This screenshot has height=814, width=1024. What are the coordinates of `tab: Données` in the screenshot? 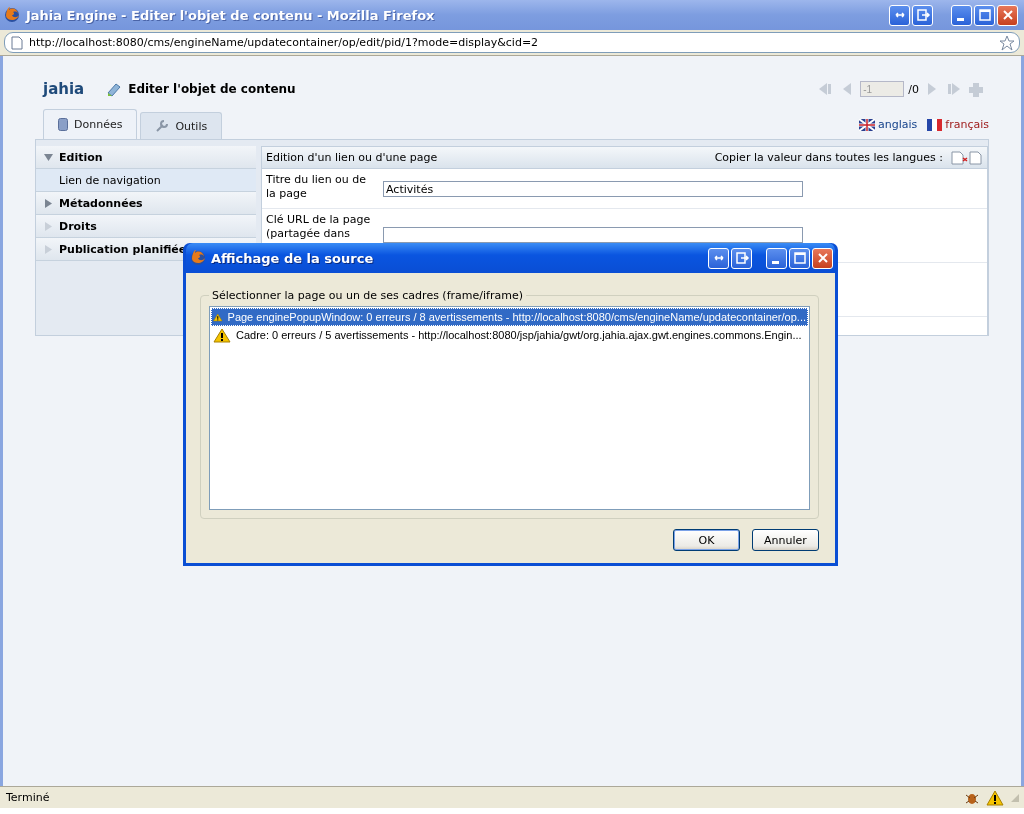 It's located at (90, 124).